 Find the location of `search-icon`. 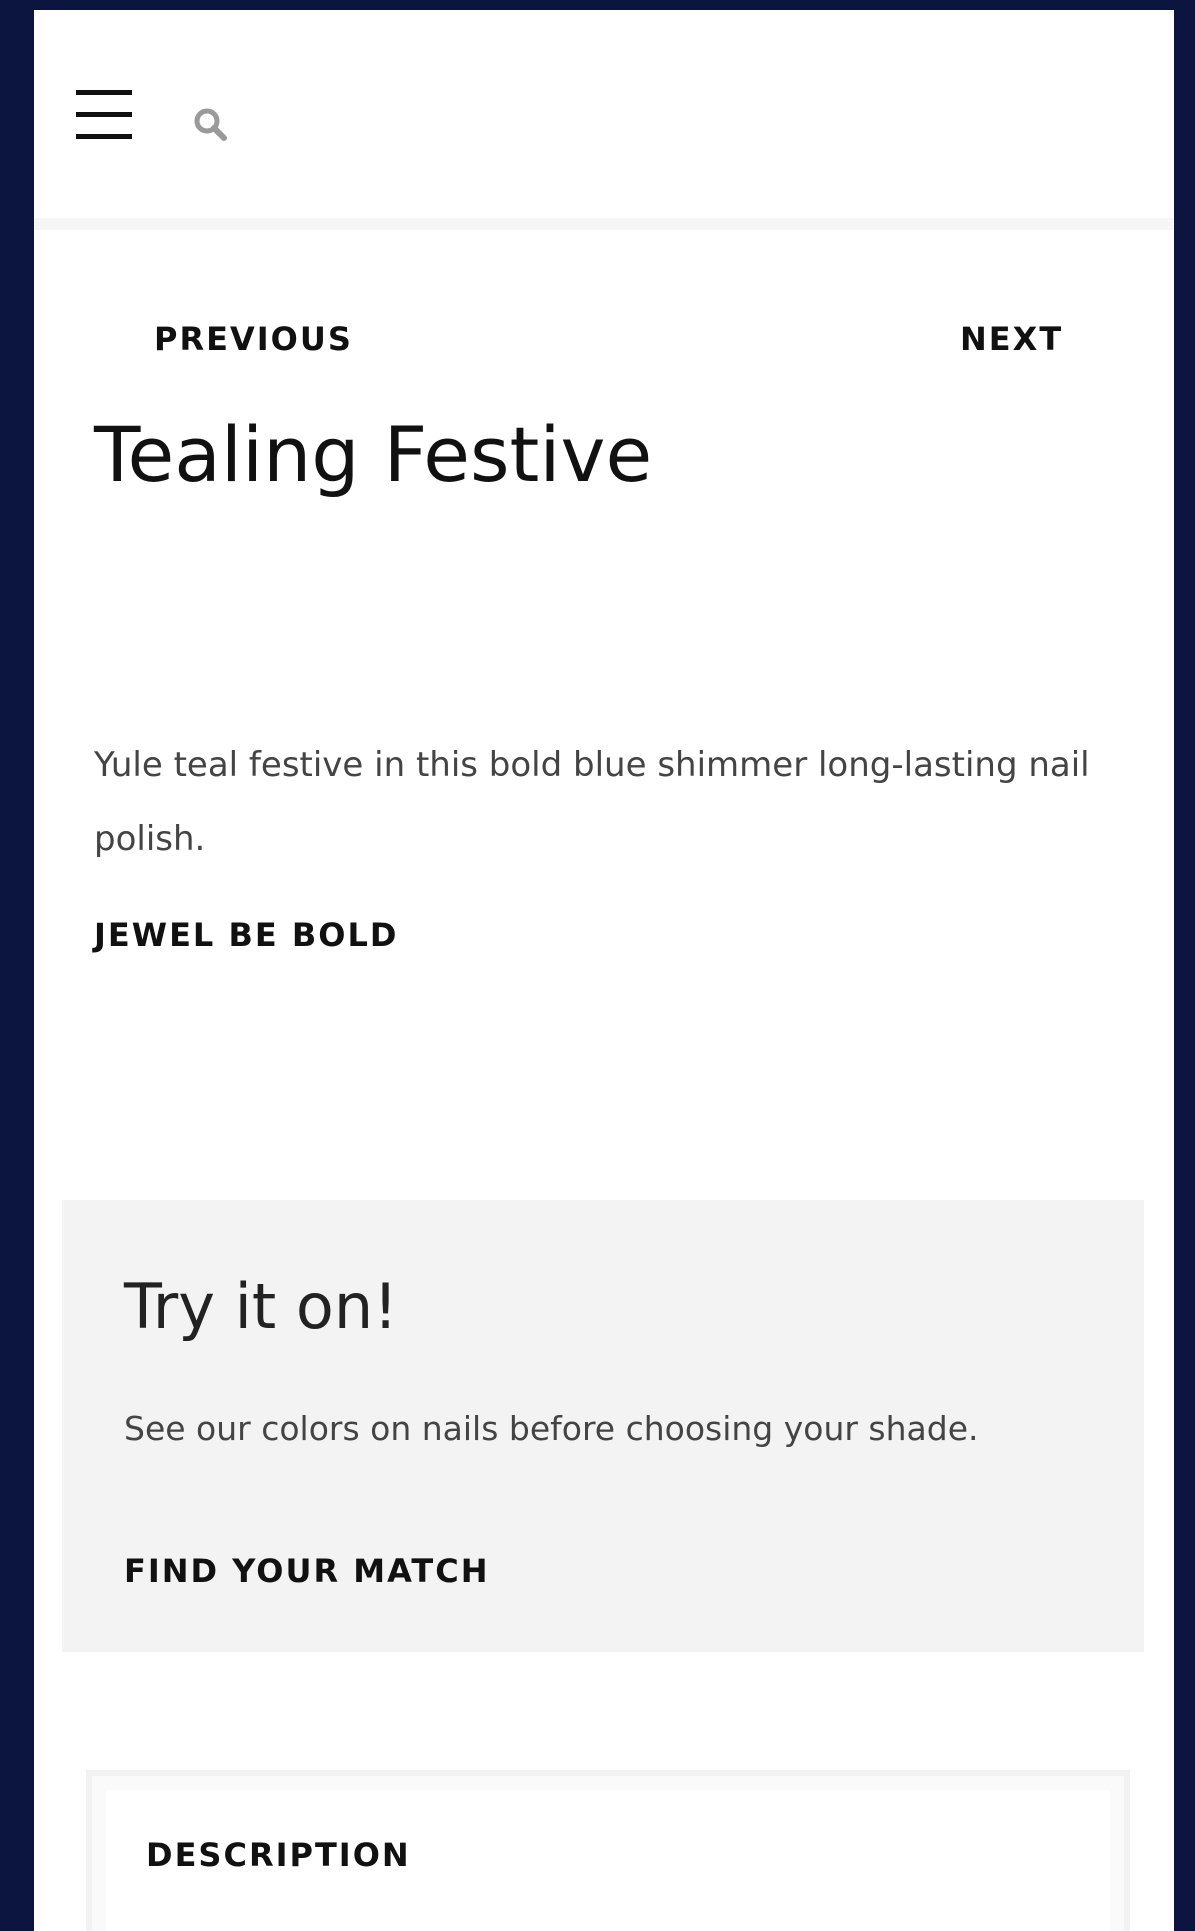

search-icon is located at coordinates (210, 124).